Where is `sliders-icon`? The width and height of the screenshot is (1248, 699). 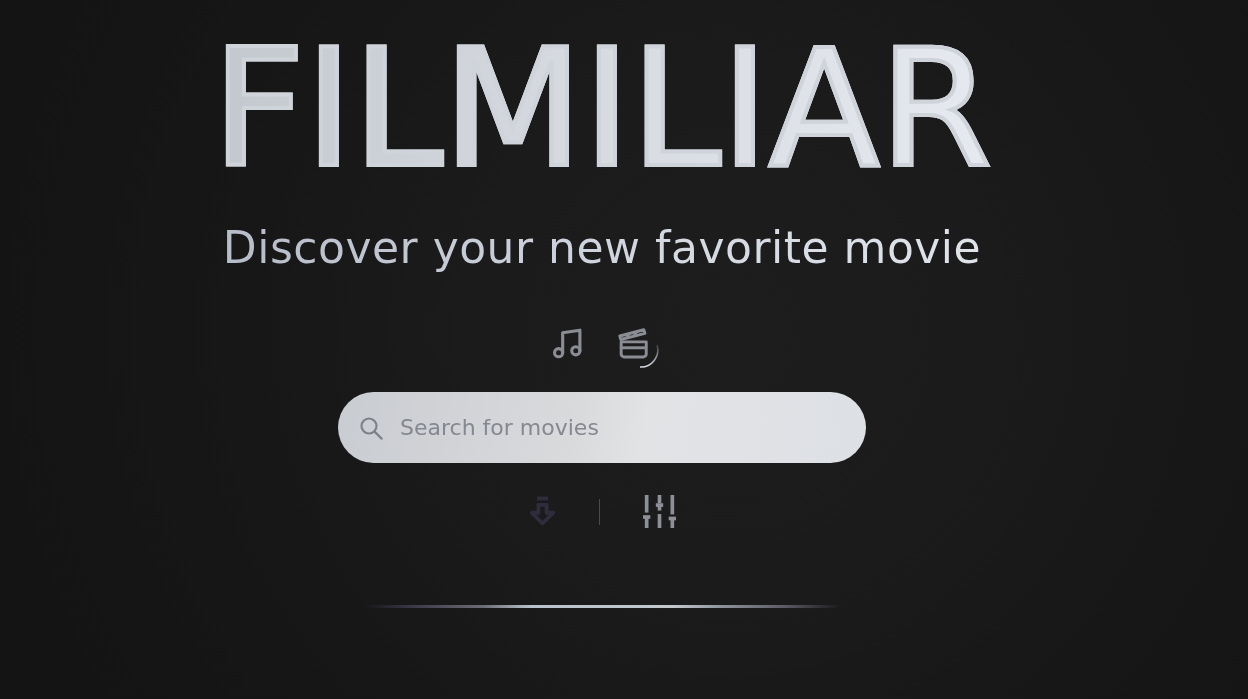
sliders-icon is located at coordinates (659, 512).